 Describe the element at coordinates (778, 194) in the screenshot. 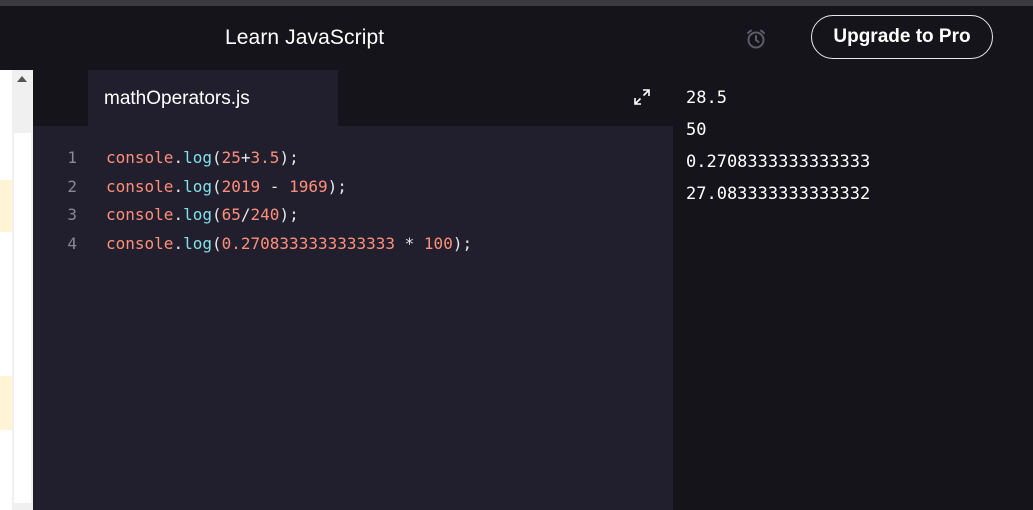

I see `output-line: 27.083333333333332` at that location.